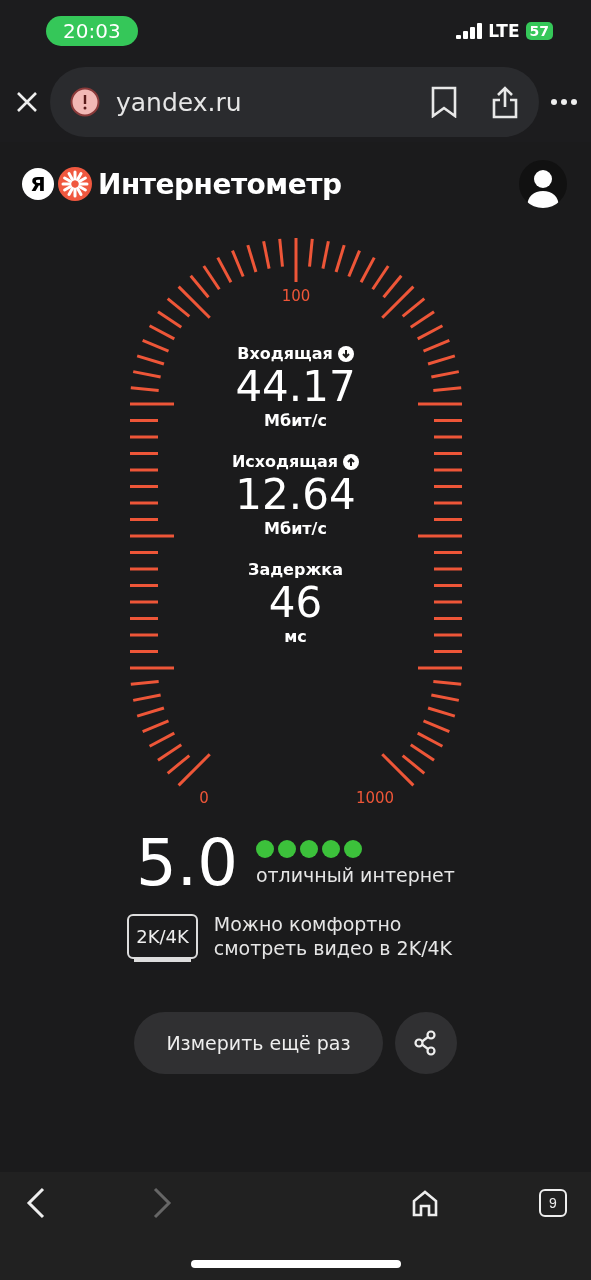  I want to click on rating-text: отличный интернет, so click(355, 875).